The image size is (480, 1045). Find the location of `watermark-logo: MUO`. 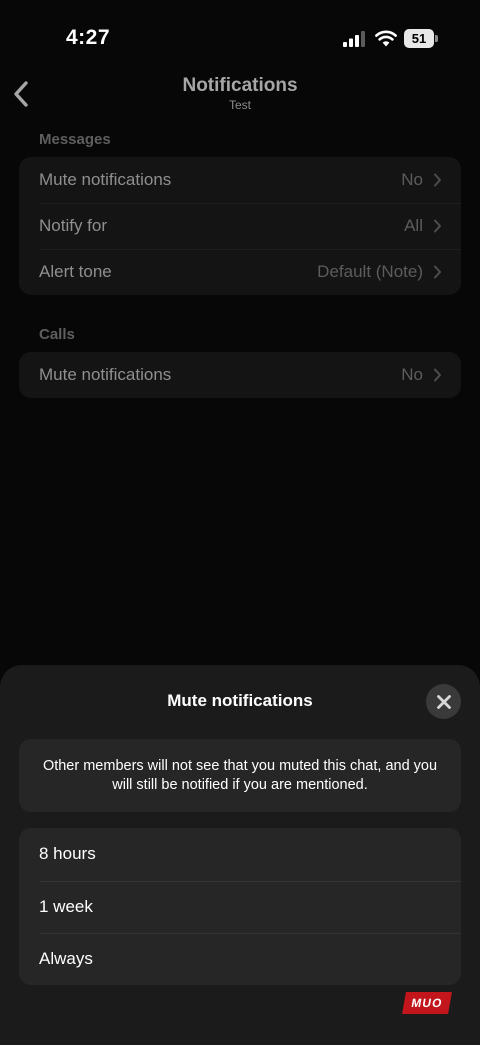

watermark-logo: MUO is located at coordinates (427, 1003).